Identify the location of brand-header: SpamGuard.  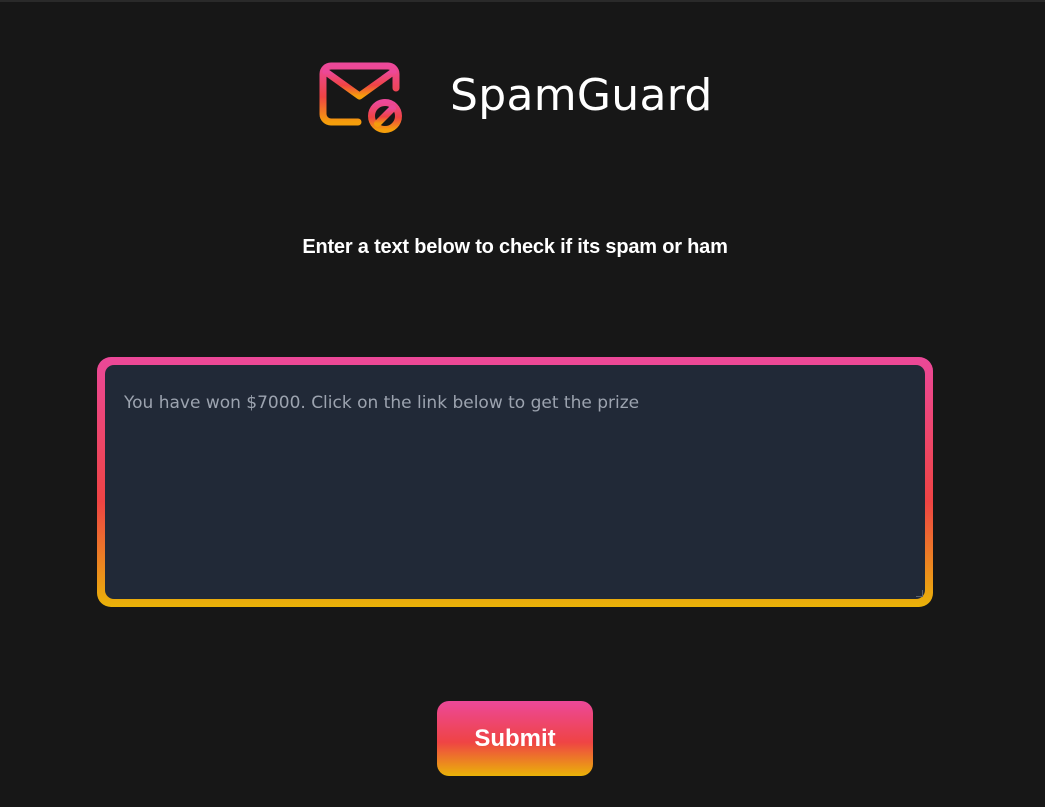
(515, 96).